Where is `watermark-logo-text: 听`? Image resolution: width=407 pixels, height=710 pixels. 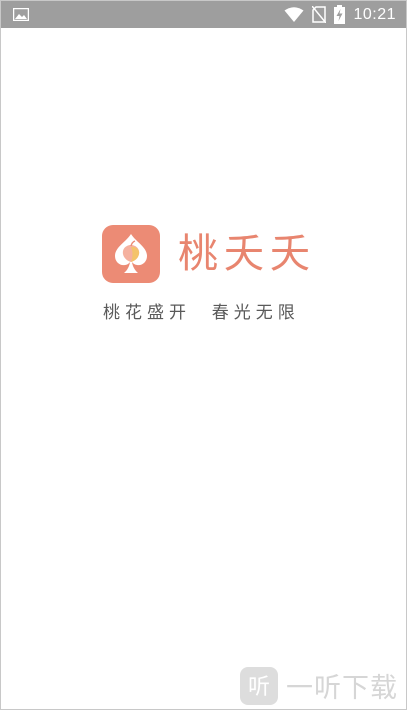 watermark-logo-text: 听 is located at coordinates (259, 687).